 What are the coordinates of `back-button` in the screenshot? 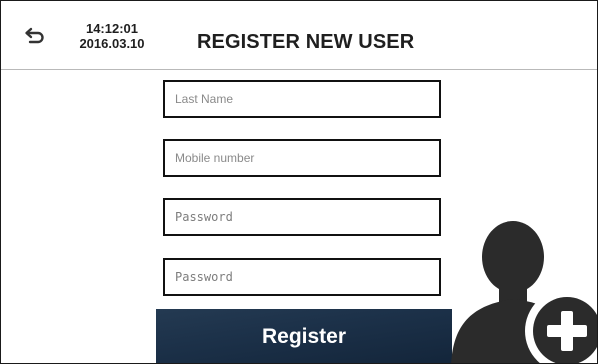 It's located at (35, 36).